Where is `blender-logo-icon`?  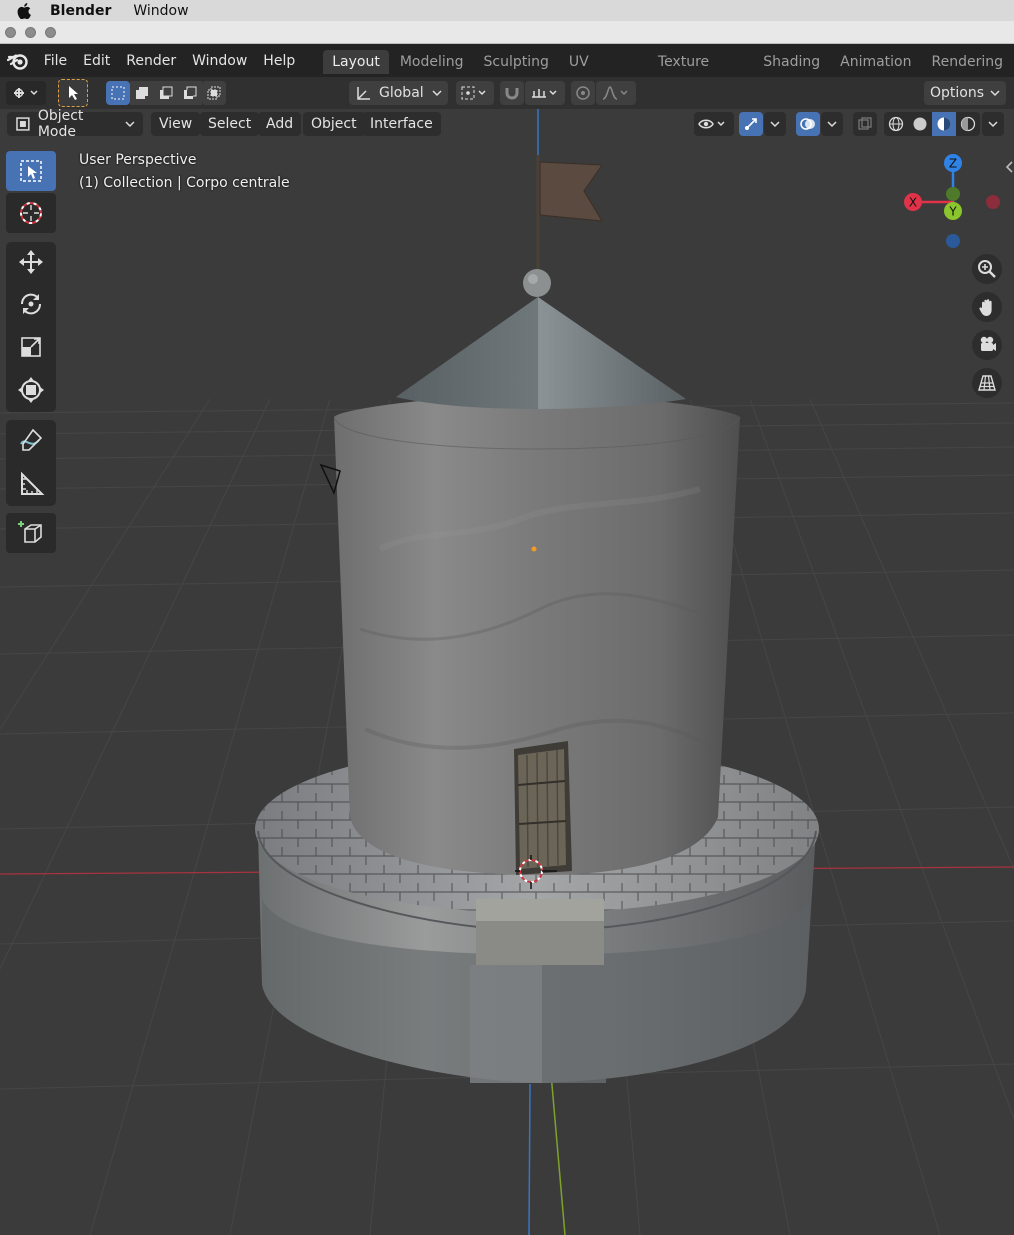
blender-logo-icon is located at coordinates (18, 61).